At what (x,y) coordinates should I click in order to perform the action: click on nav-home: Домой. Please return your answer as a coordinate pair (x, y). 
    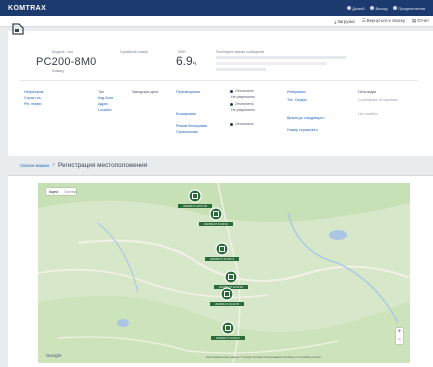
    Looking at the image, I should click on (355, 8).